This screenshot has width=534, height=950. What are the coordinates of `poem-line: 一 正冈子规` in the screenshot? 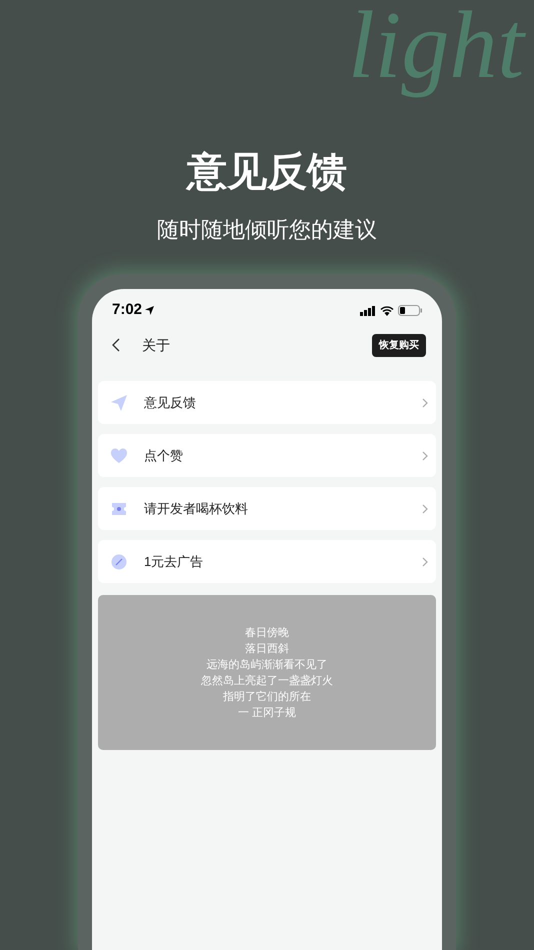 It's located at (267, 713).